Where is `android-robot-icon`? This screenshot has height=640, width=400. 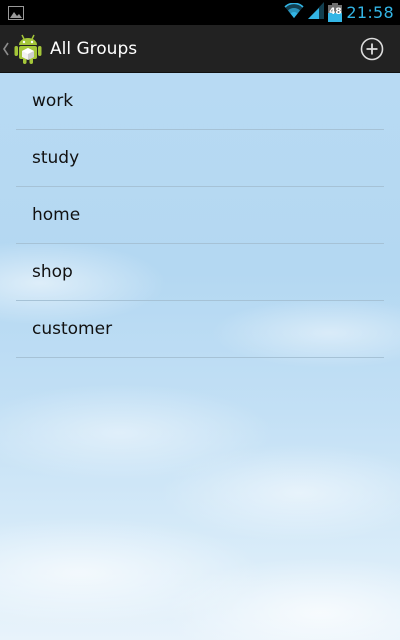 android-robot-icon is located at coordinates (28, 49).